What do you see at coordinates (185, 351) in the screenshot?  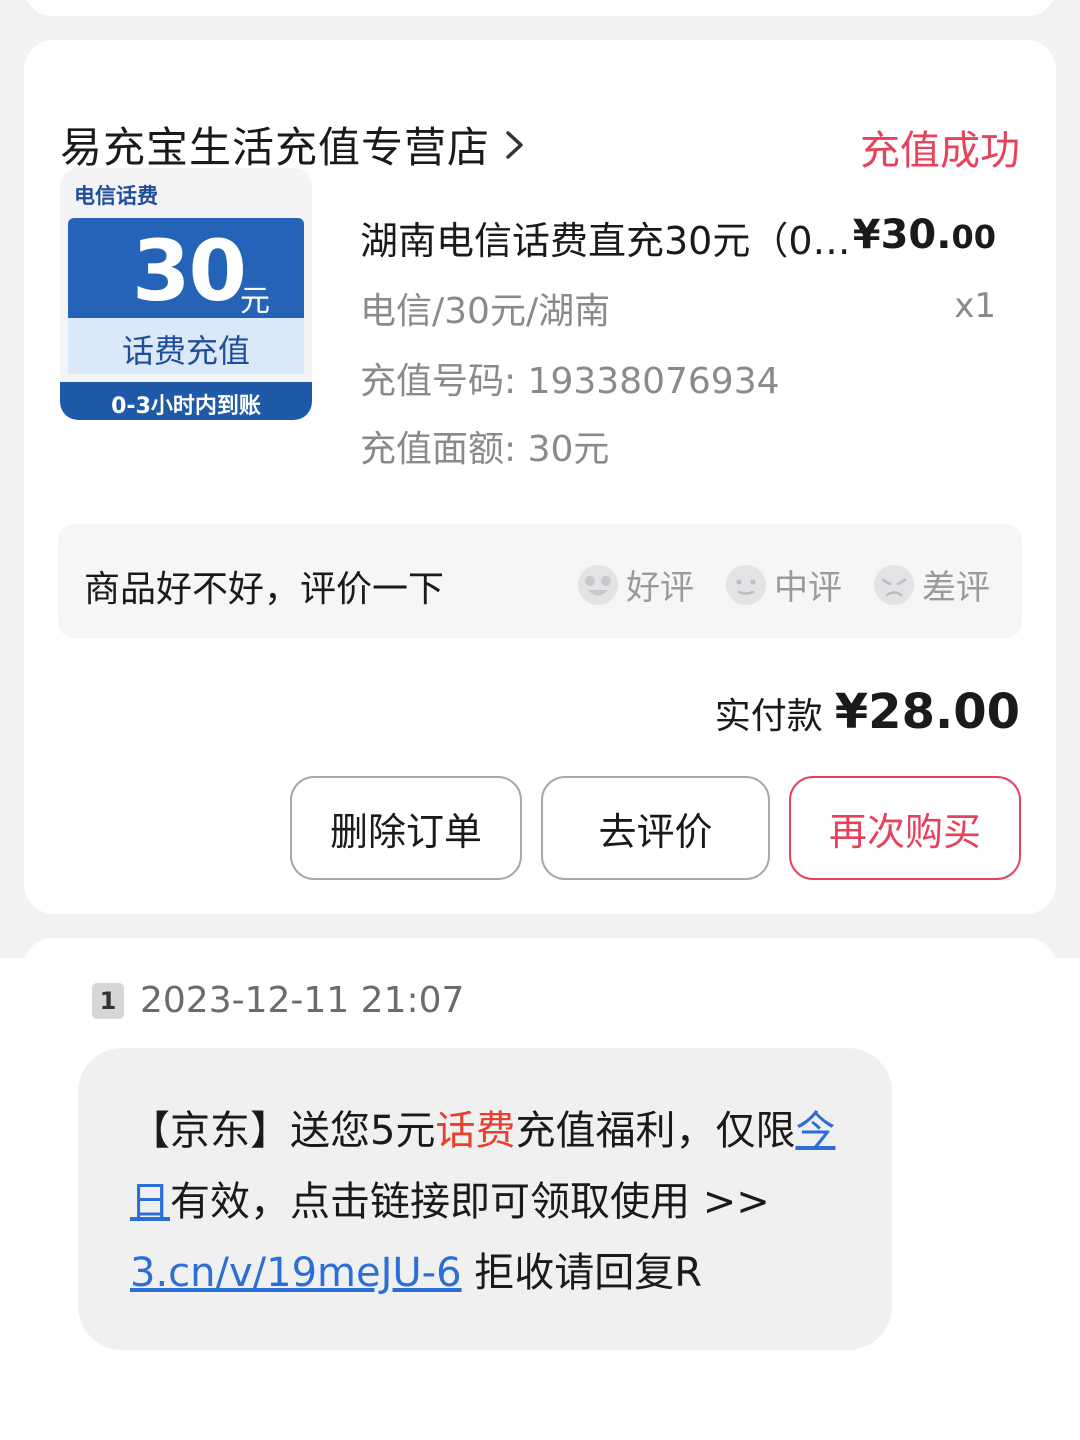 I see `thumbnail-caption: 话费充值` at bounding box center [185, 351].